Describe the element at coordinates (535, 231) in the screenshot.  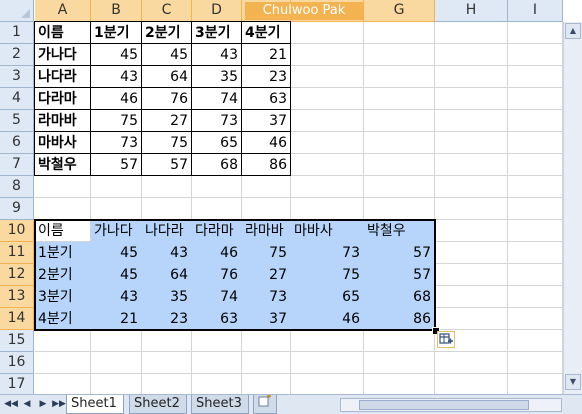
I see `cell-i10` at that location.